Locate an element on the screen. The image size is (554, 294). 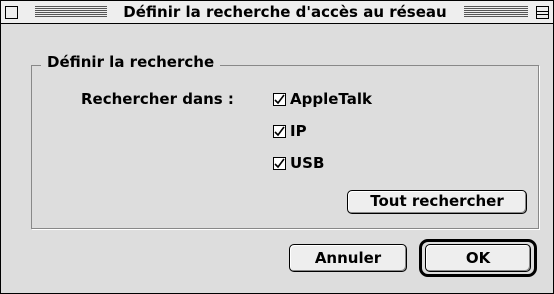
search-in-label: Rechercher dans : is located at coordinates (157, 99).